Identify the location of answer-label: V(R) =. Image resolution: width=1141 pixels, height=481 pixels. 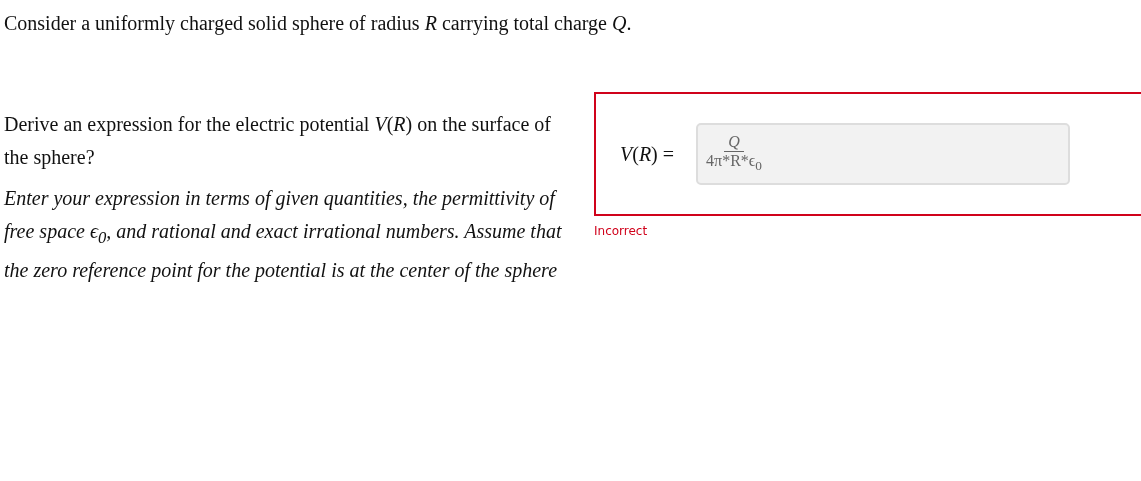
(647, 154).